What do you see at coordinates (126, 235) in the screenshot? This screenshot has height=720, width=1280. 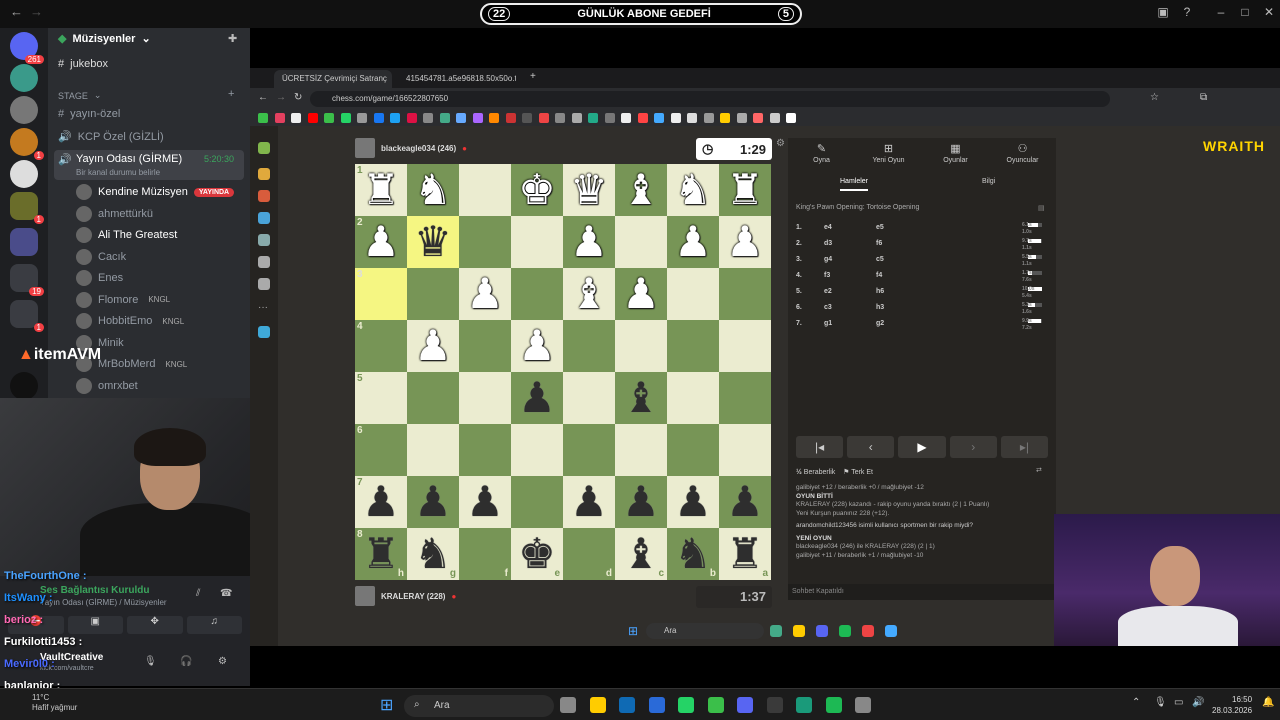 I see `voice-user: Ali The Greatest` at bounding box center [126, 235].